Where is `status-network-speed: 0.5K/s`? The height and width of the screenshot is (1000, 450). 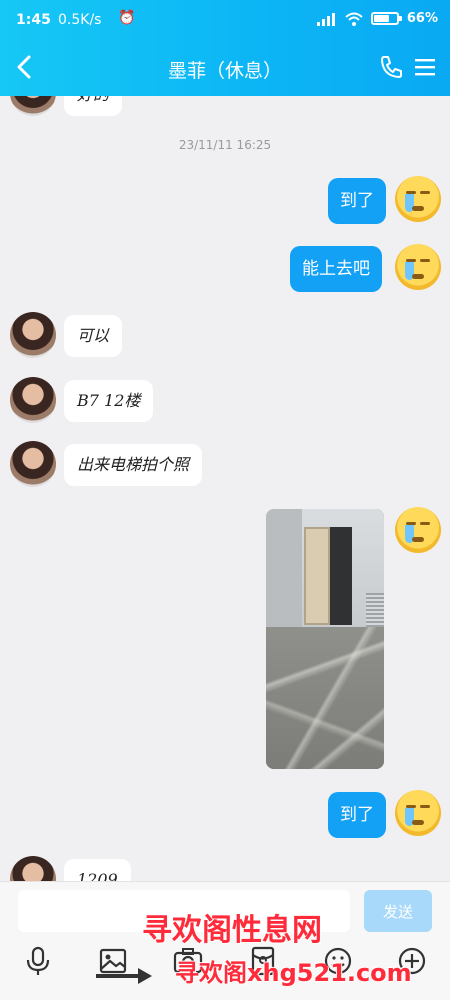
status-network-speed: 0.5K/s is located at coordinates (80, 20).